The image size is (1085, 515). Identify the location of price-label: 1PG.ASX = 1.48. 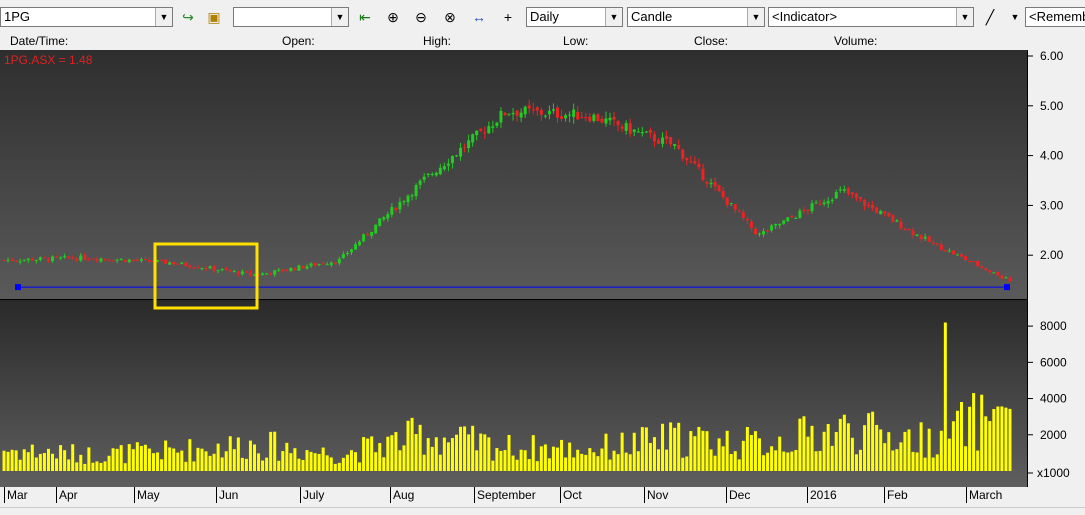
(48, 60).